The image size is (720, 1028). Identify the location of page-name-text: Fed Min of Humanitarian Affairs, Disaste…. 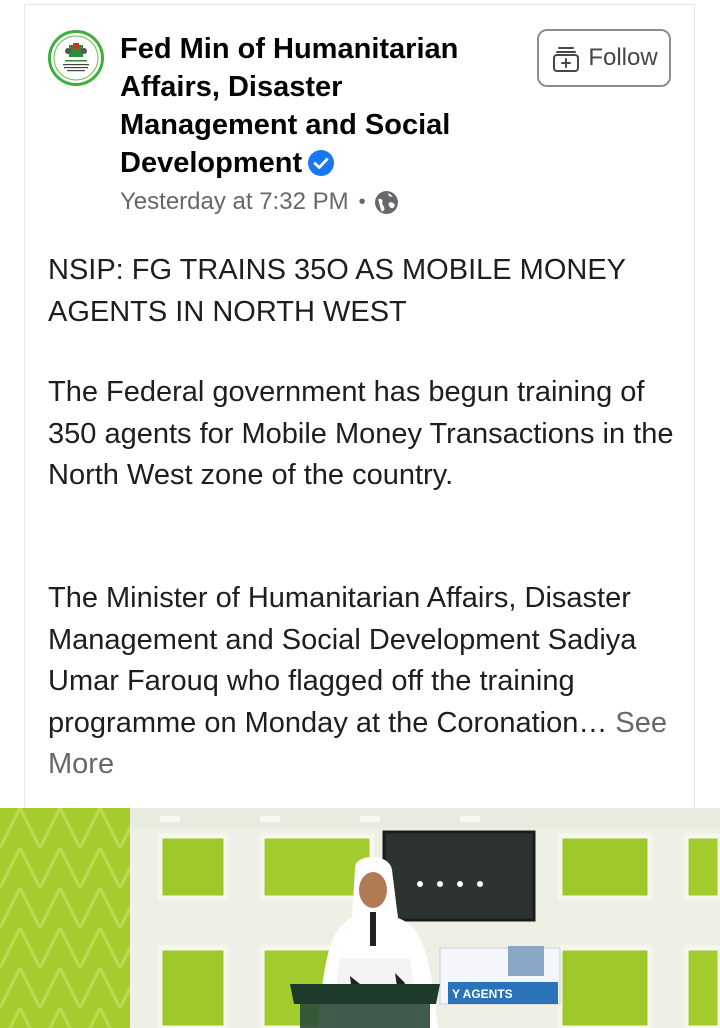
(289, 106).